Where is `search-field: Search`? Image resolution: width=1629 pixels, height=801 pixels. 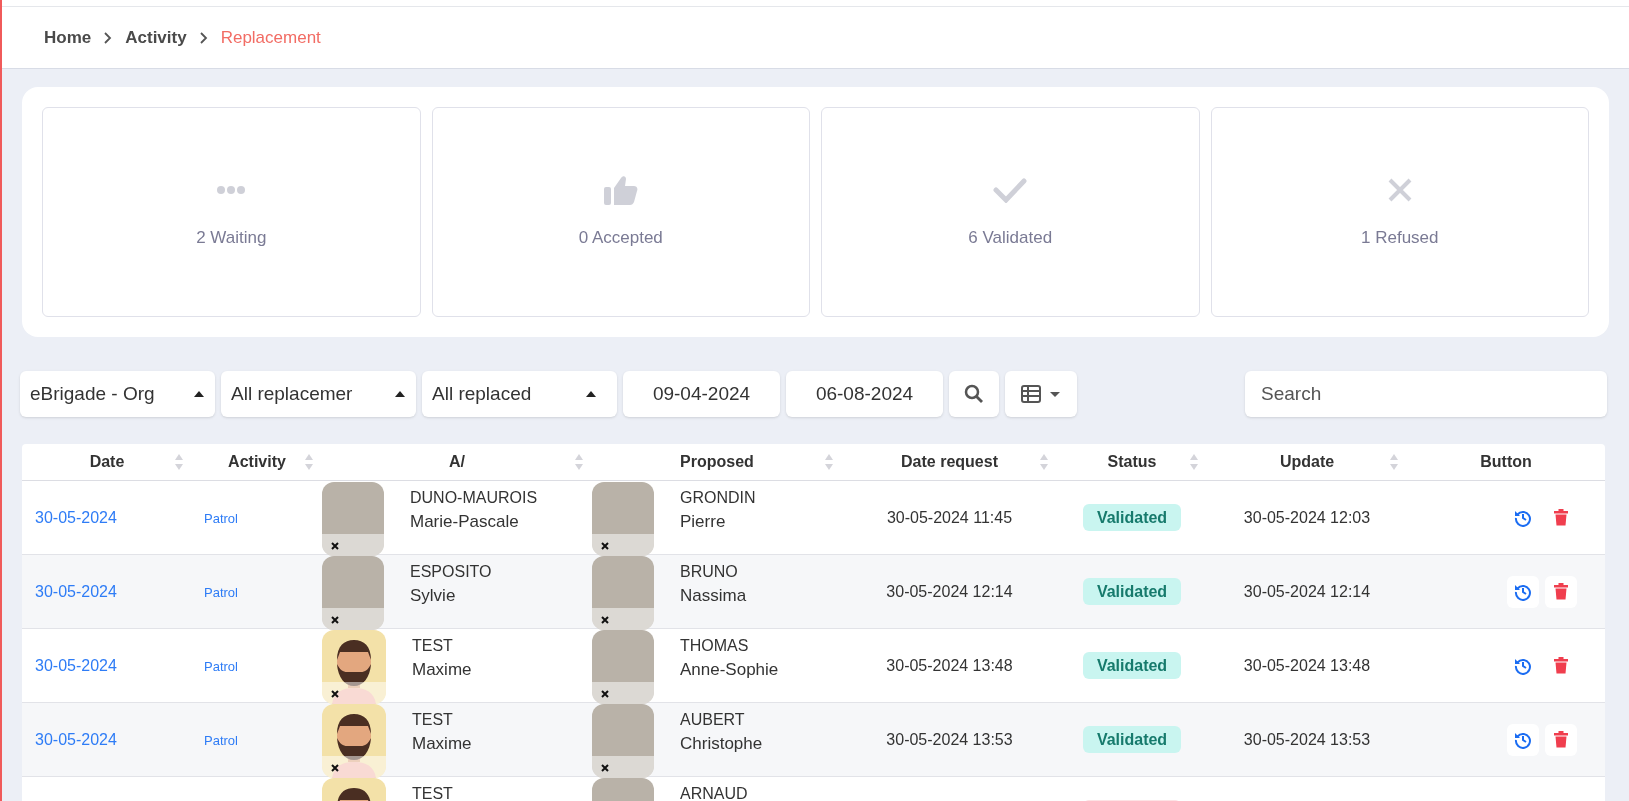 search-field: Search is located at coordinates (1426, 394).